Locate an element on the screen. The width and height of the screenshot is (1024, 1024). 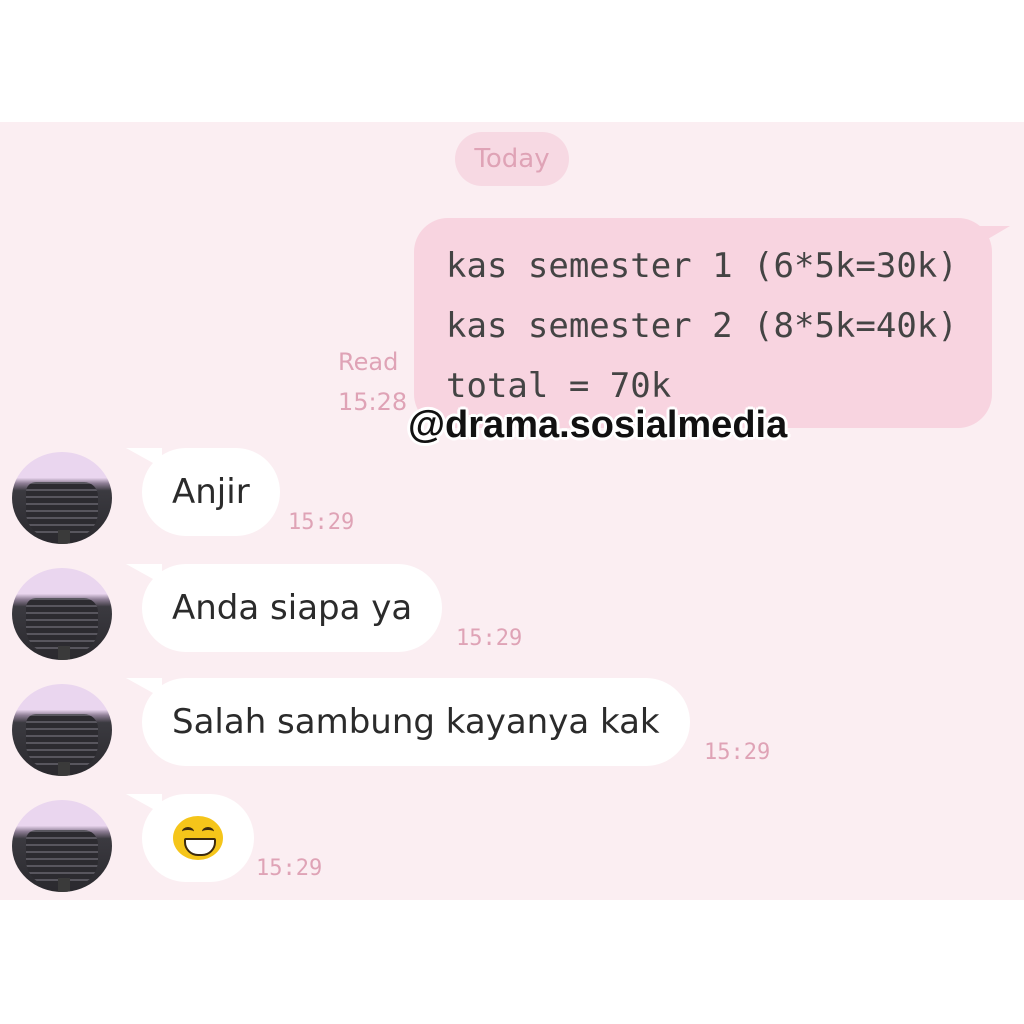
incoming-message-bubble: Salah sambung kayanya kak is located at coordinates (416, 722).